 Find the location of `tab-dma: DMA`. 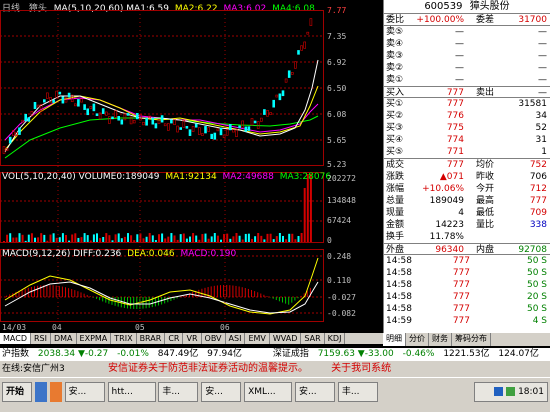

tab-dma: DMA is located at coordinates (64, 338).